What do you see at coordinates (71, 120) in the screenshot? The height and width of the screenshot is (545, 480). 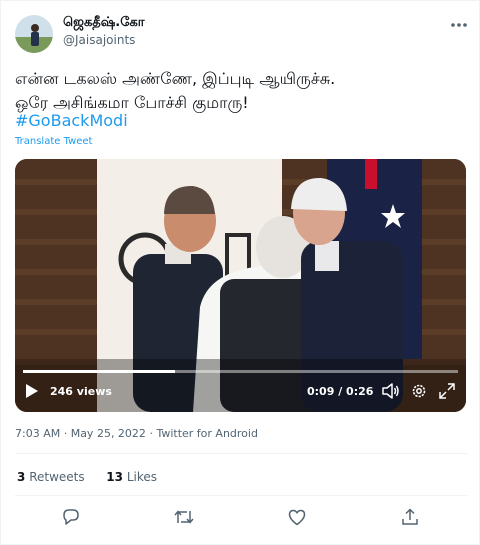 I see `hashtag-link: #GoBackModi` at bounding box center [71, 120].